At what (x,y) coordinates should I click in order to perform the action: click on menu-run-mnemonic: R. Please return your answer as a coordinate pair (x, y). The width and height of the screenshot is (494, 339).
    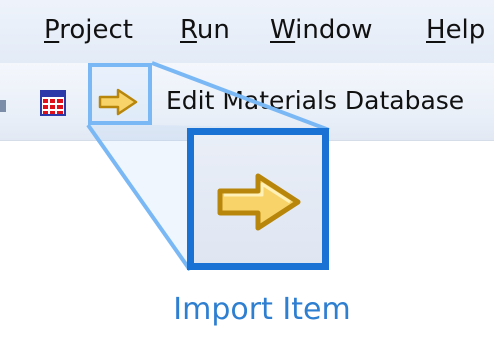
    Looking at the image, I should click on (188, 30).